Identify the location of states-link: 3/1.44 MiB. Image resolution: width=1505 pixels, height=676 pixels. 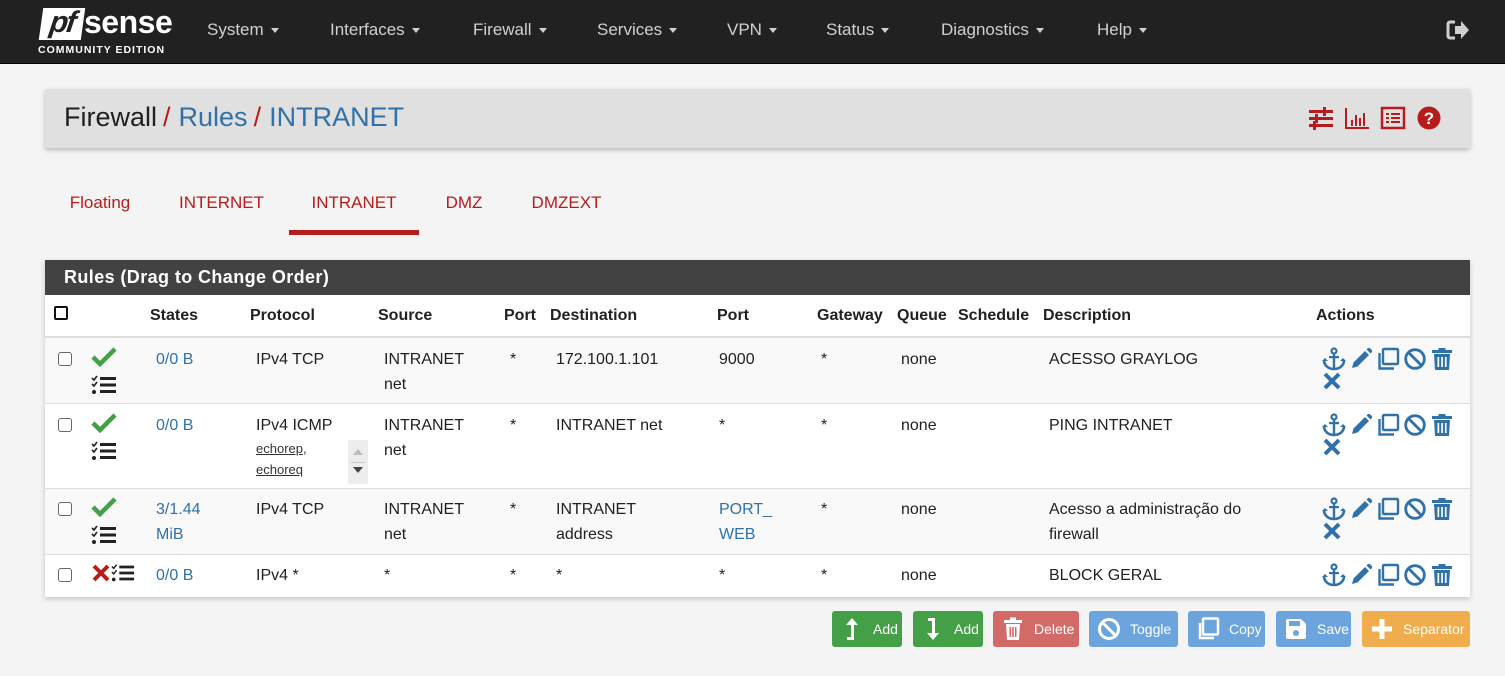
(203, 522).